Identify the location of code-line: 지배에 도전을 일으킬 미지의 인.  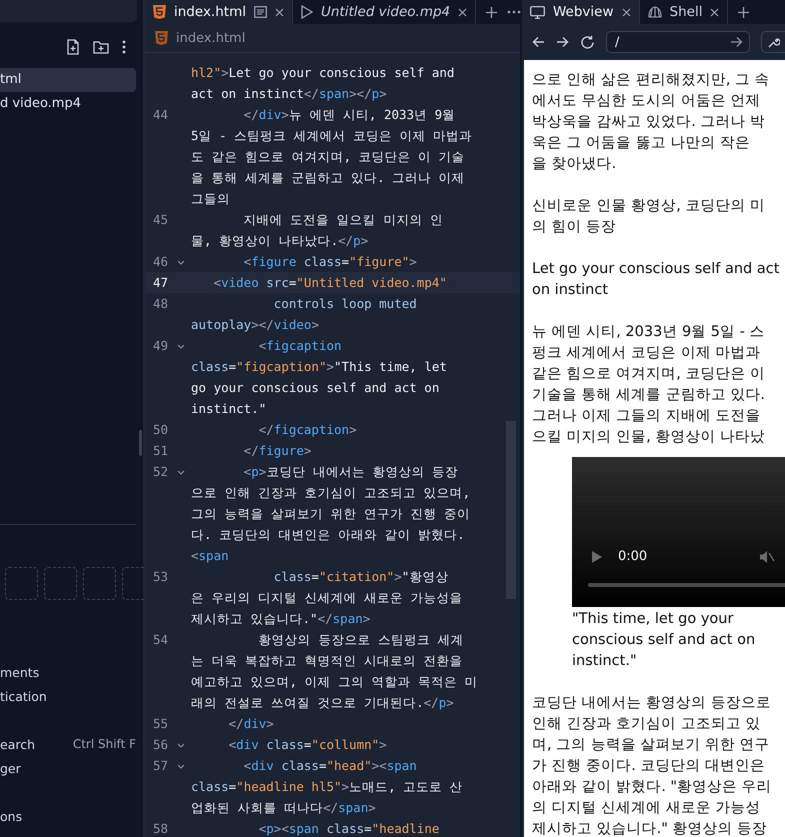
(343, 220).